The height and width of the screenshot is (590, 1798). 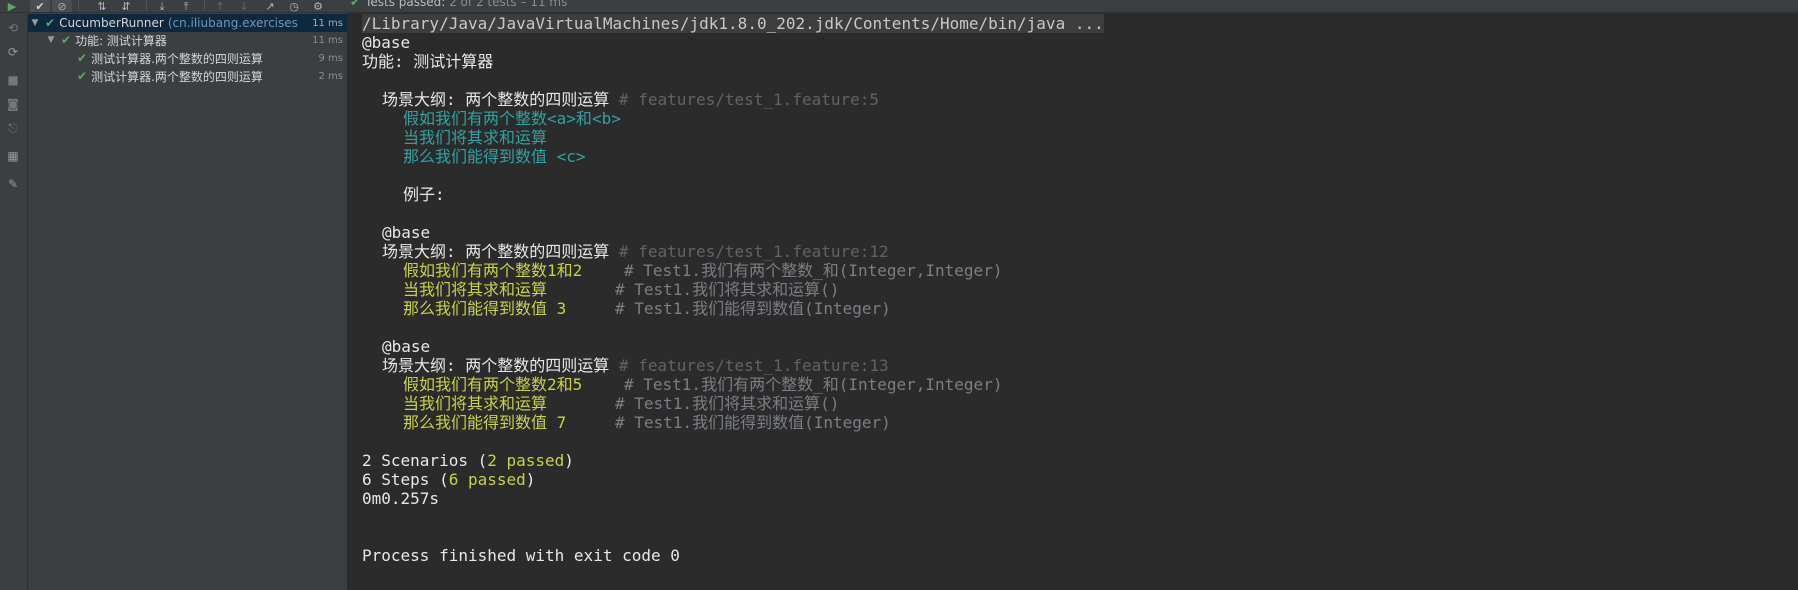 What do you see at coordinates (13, 184) in the screenshot?
I see `pin-icon: ✎` at bounding box center [13, 184].